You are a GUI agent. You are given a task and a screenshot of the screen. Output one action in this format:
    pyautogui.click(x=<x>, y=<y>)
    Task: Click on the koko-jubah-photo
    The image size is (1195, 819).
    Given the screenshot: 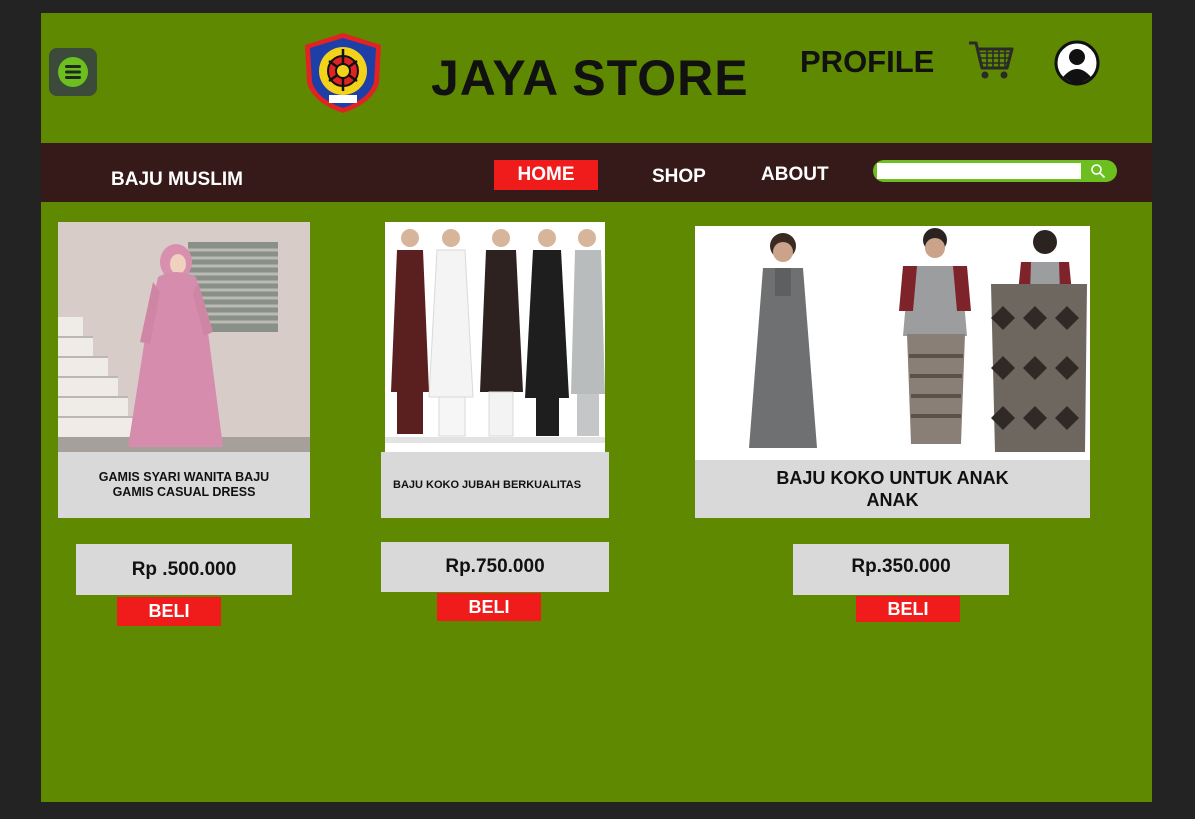 What is the action you would take?
    pyautogui.click(x=495, y=337)
    